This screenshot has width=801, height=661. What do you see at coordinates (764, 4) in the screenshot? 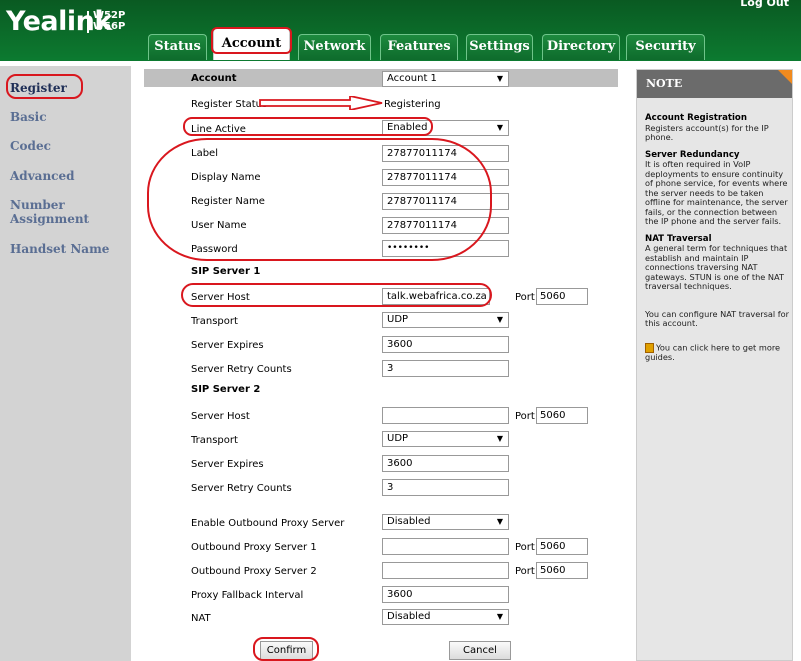
I see `logout-link: Log Out` at bounding box center [764, 4].